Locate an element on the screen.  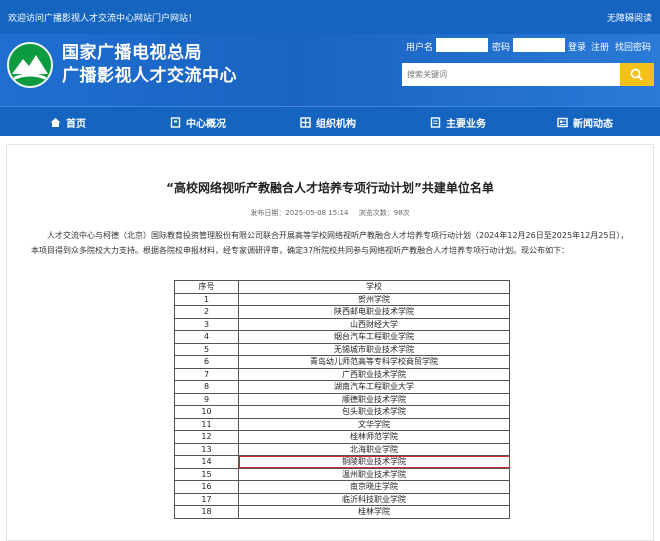
forgot-password-link: 找回密码 is located at coordinates (633, 46).